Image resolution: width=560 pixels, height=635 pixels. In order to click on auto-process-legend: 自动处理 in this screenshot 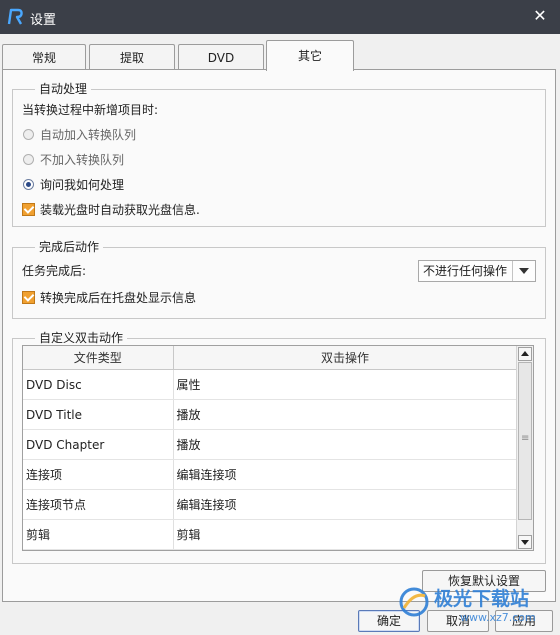, I will do `click(63, 89)`.